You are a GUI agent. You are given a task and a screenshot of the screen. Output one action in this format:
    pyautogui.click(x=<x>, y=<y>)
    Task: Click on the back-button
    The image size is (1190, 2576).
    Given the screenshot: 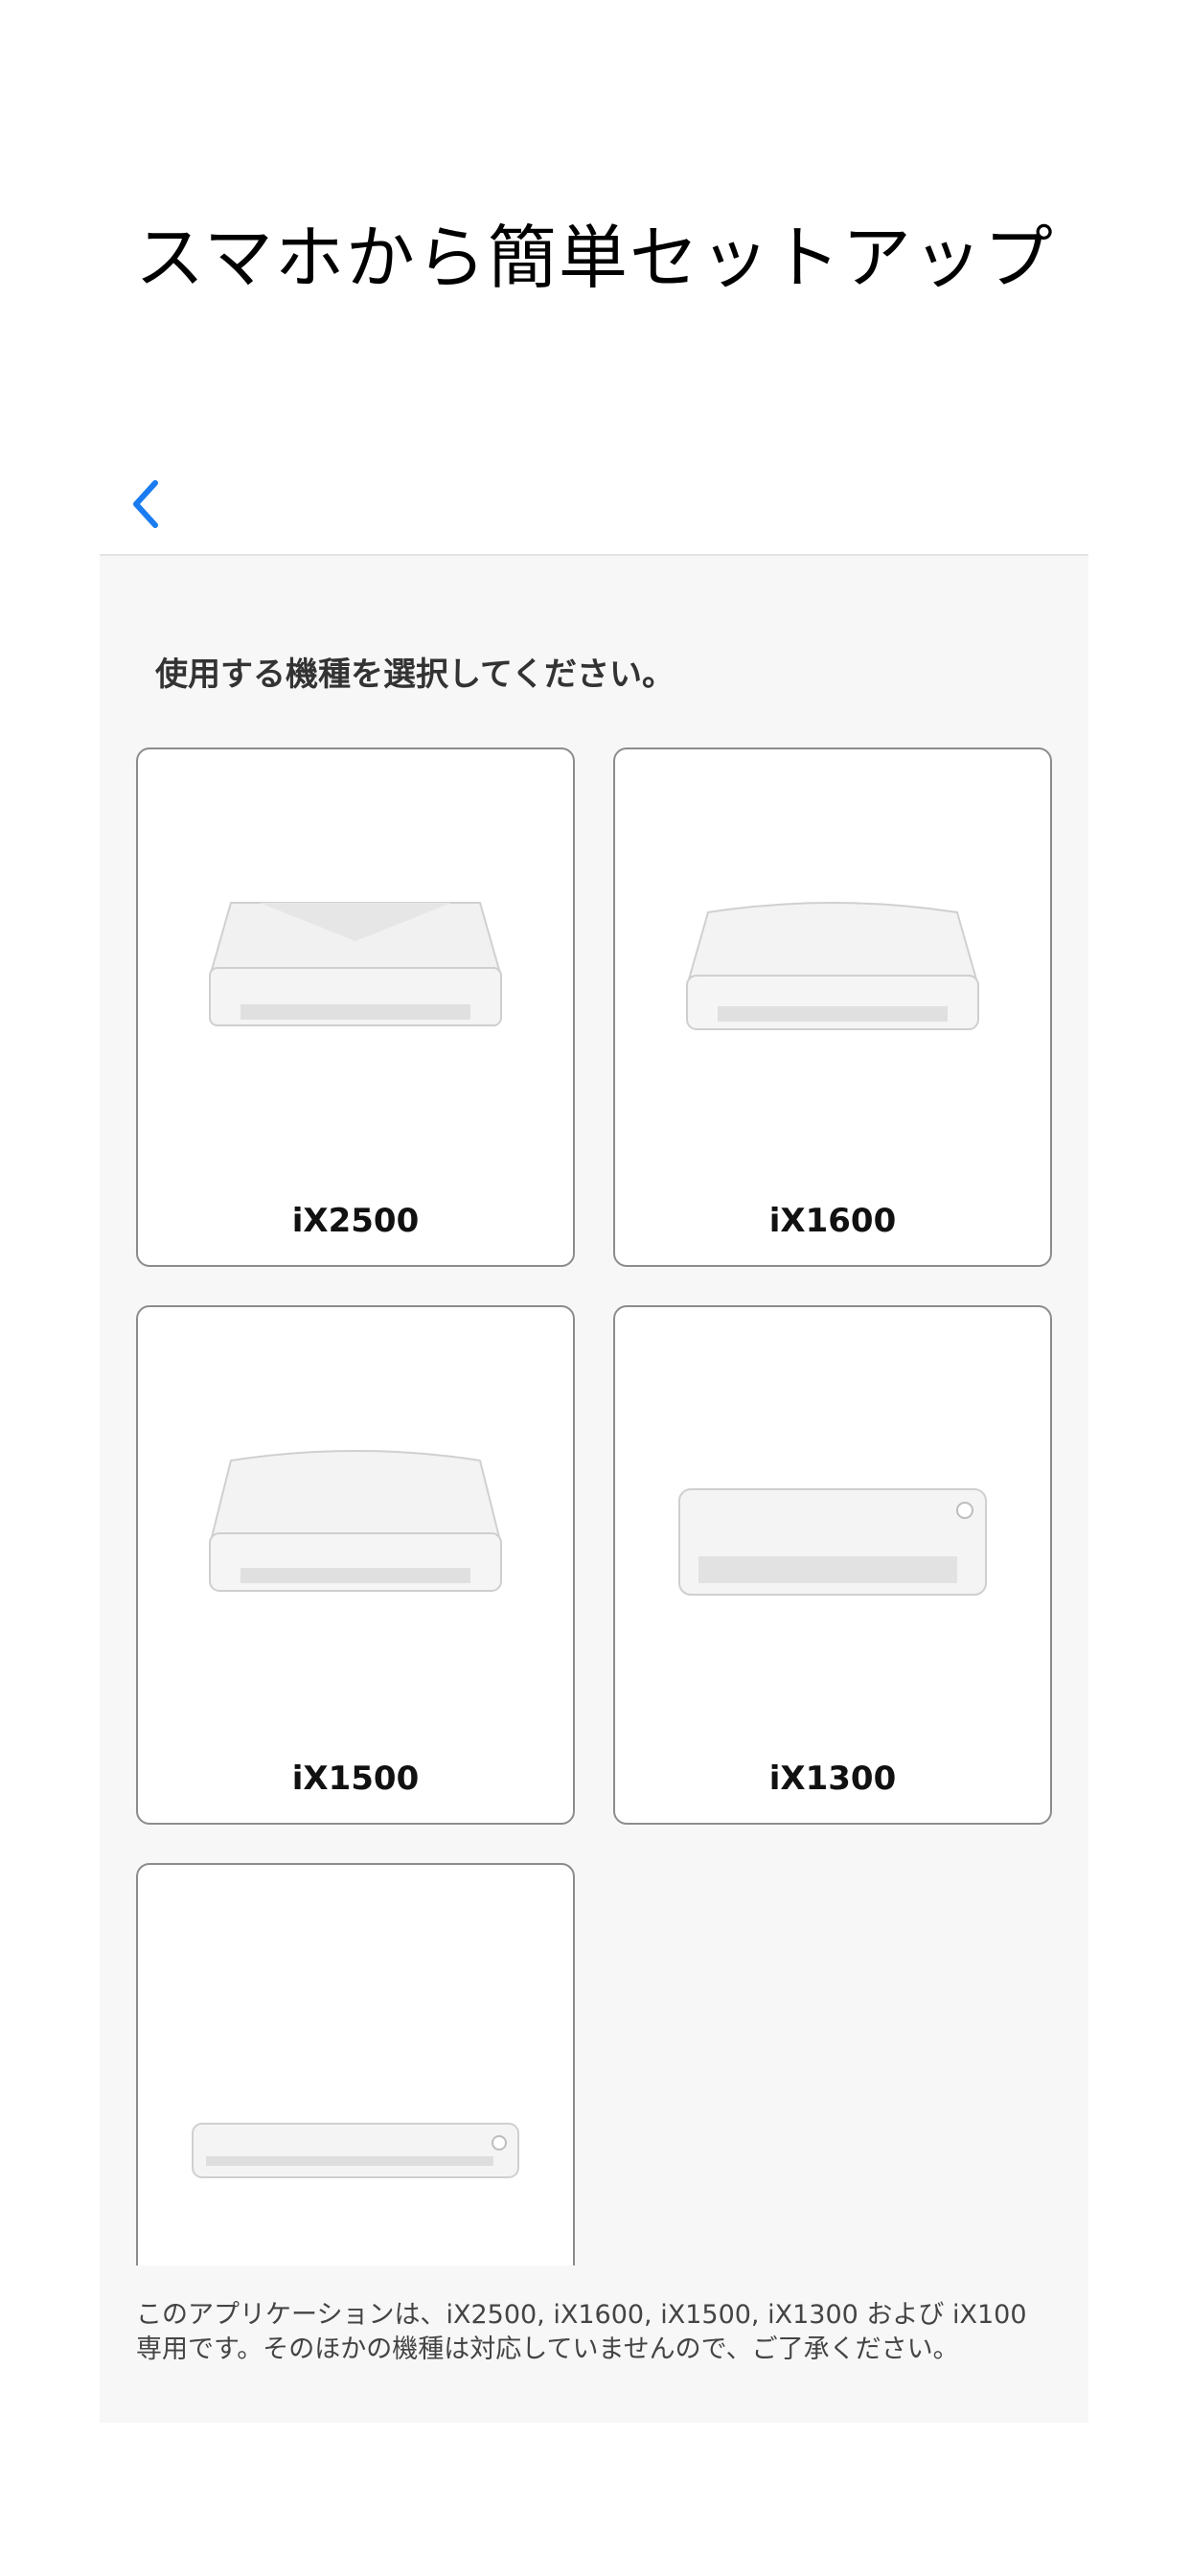 What is the action you would take?
    pyautogui.click(x=148, y=504)
    